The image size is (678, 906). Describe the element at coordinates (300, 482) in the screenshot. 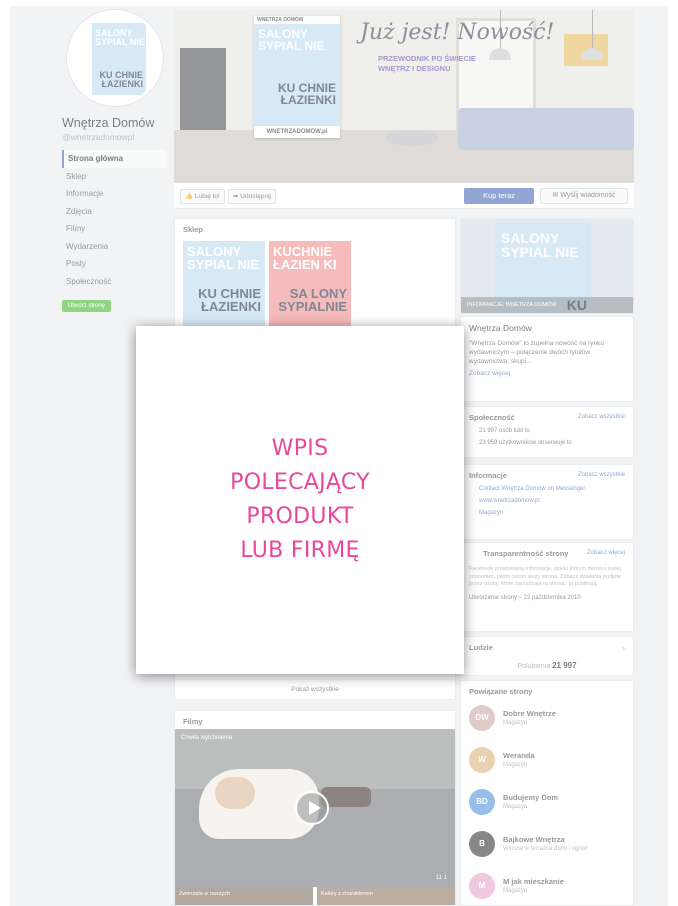

I see `overlay-line: POLECAJĄCY` at that location.